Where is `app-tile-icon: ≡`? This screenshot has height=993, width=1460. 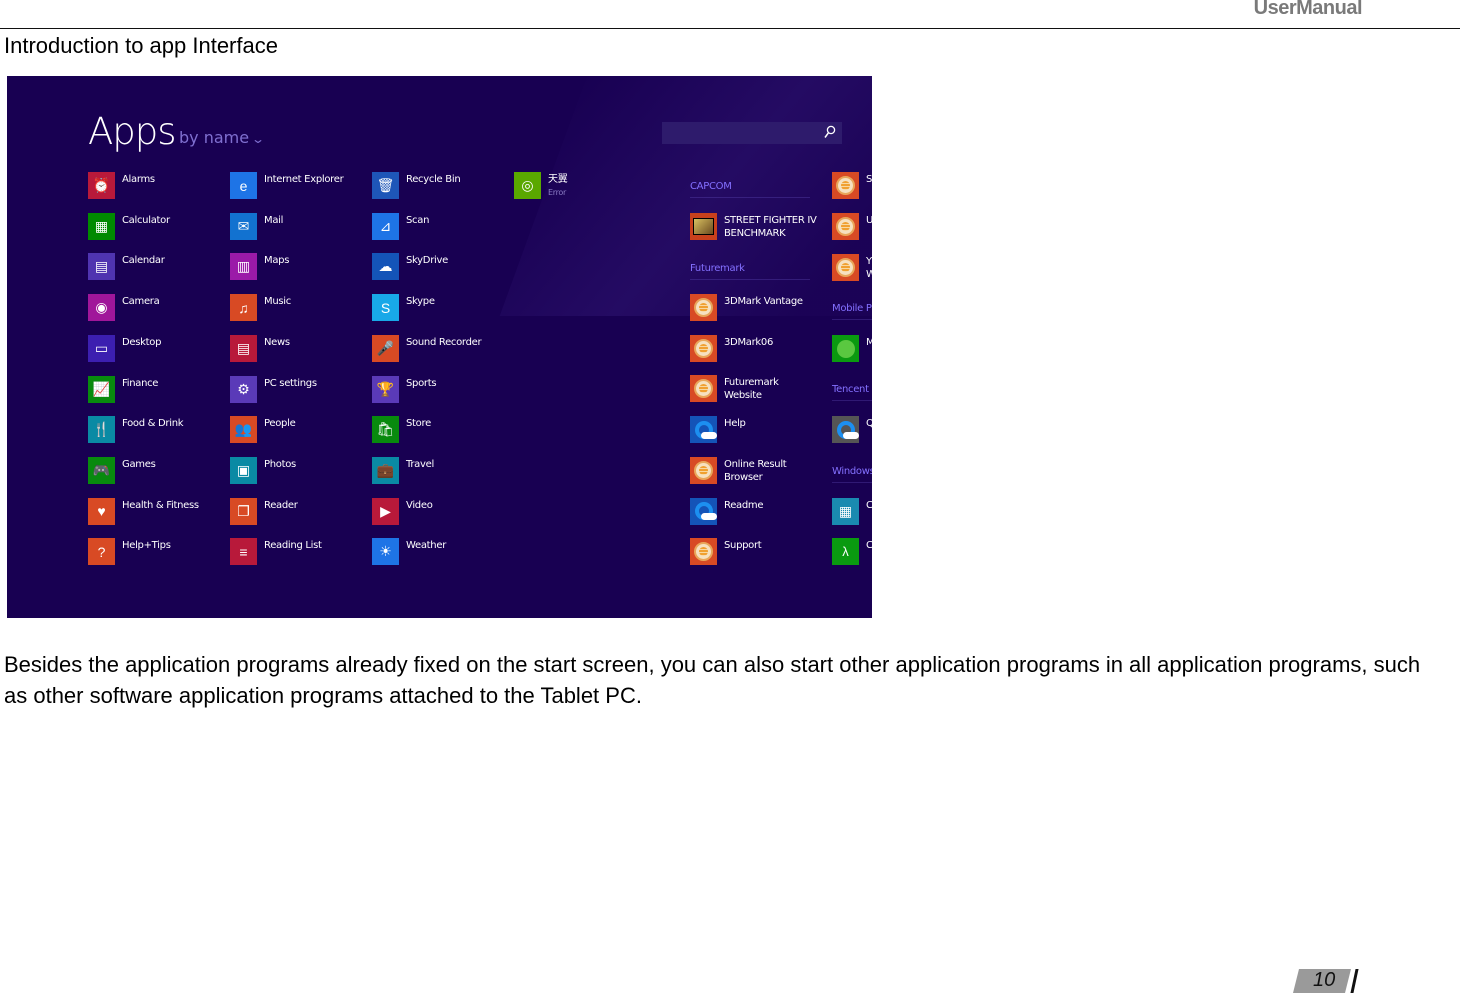
app-tile-icon: ≡ is located at coordinates (243, 552).